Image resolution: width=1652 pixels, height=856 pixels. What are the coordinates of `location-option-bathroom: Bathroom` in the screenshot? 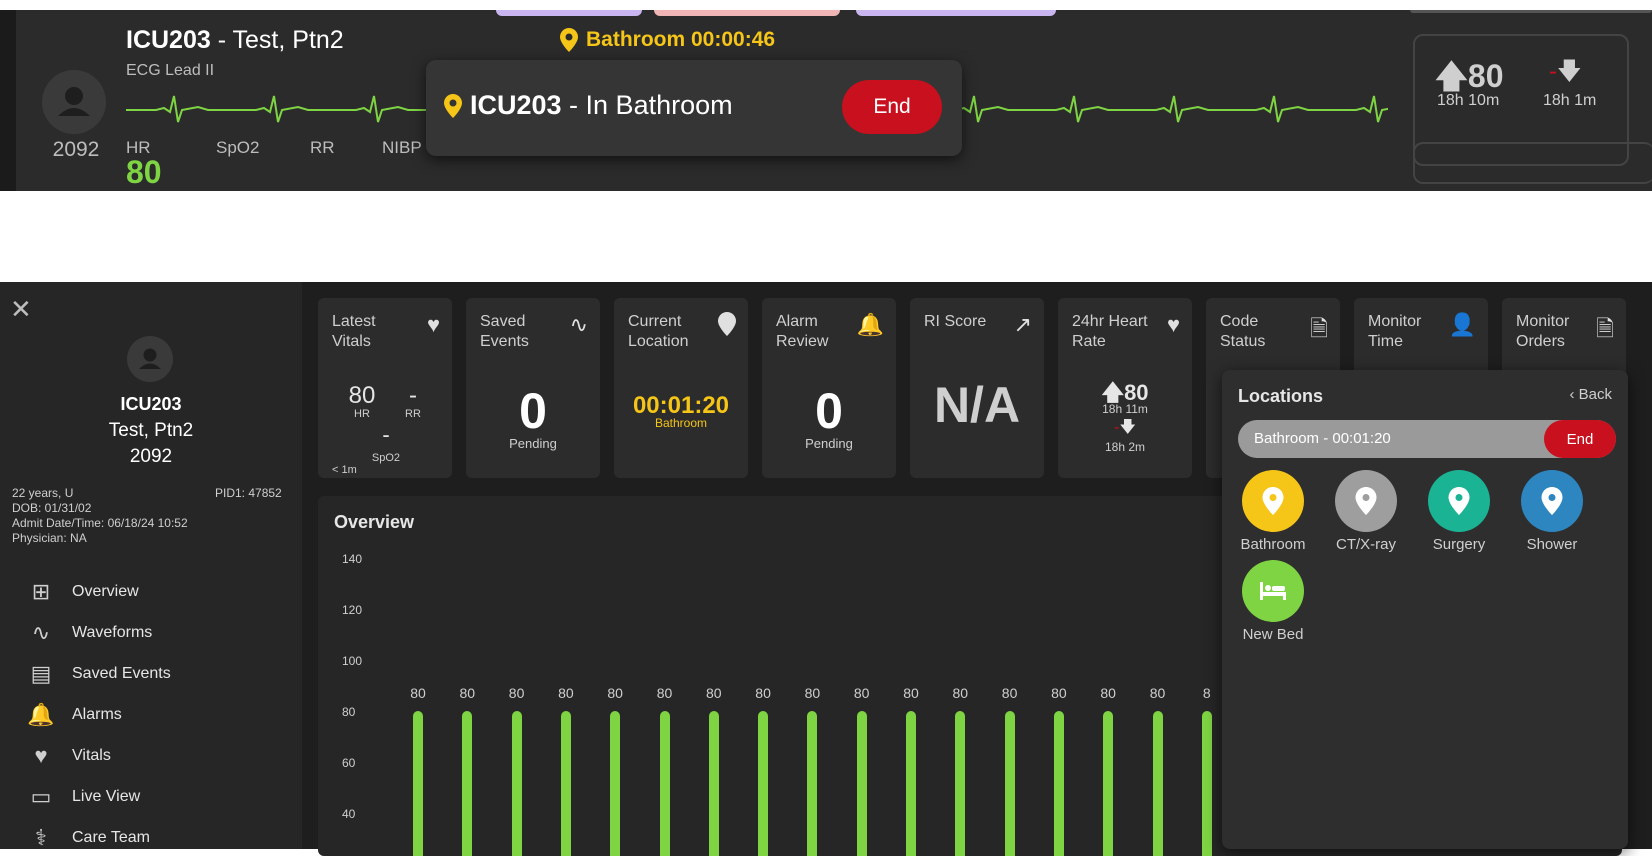 It's located at (1273, 511).